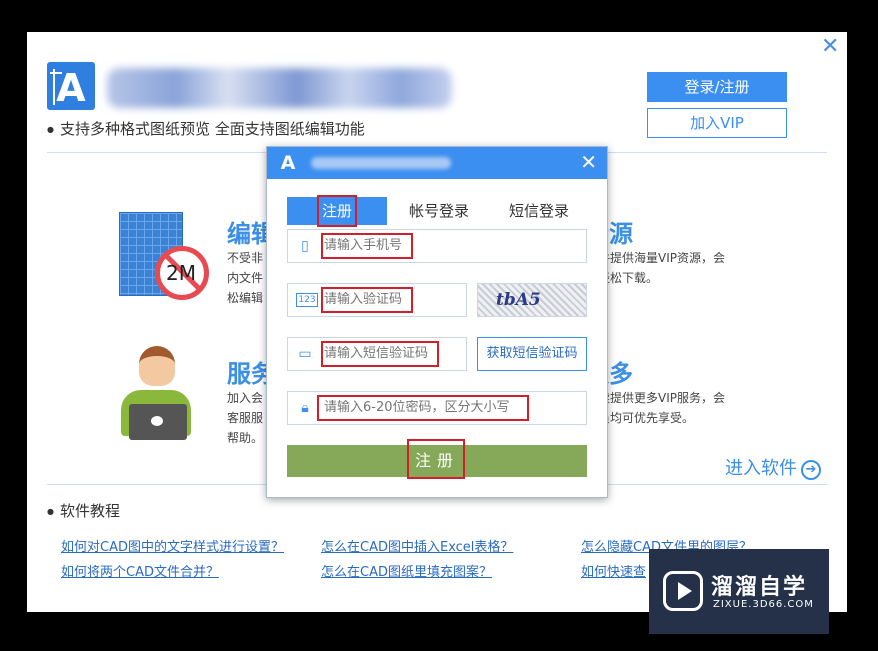  I want to click on play-icon, so click(683, 591).